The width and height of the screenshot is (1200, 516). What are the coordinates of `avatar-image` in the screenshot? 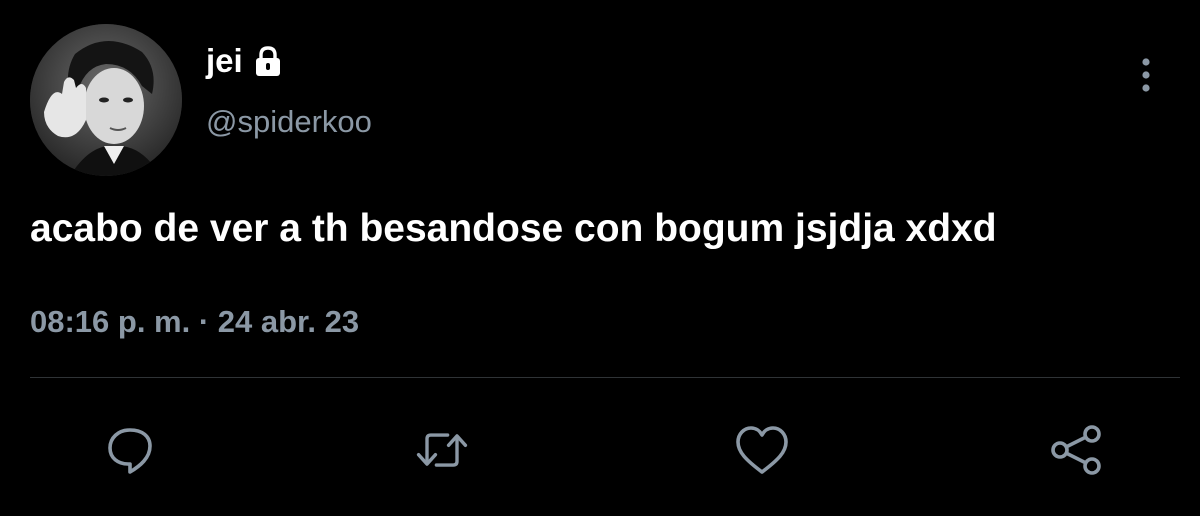 It's located at (106, 100).